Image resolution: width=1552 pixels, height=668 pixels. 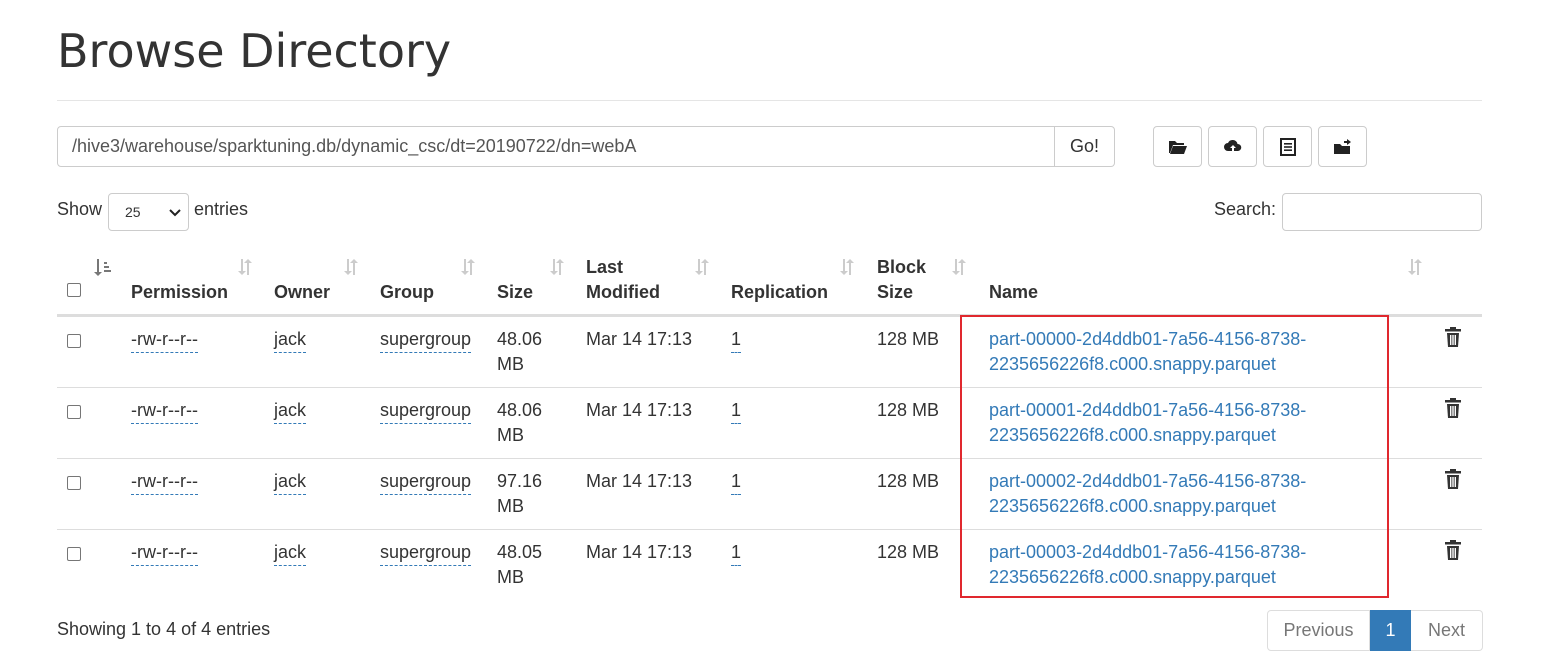 I want to click on th-group: Group, so click(x=407, y=292).